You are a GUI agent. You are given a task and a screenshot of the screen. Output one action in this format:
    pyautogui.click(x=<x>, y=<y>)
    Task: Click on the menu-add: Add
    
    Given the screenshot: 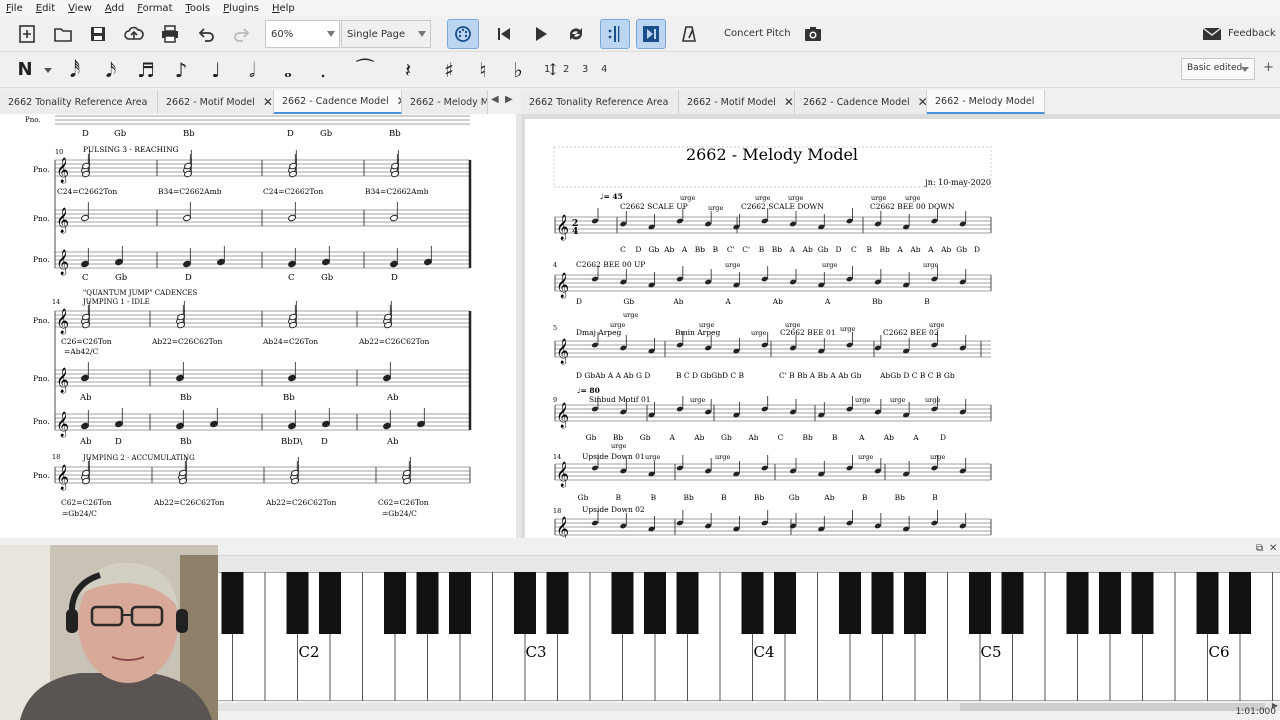 What is the action you would take?
    pyautogui.click(x=114, y=8)
    